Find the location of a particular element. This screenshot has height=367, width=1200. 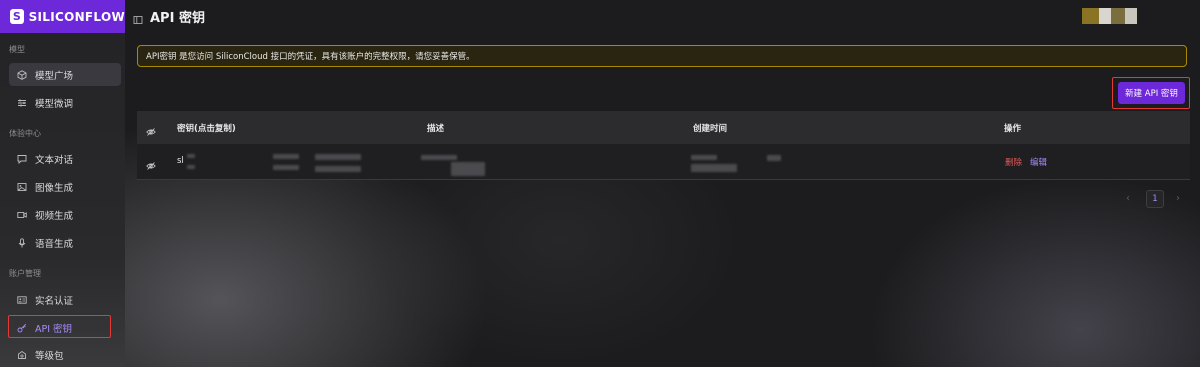

column-header-actions: 操作 is located at coordinates (1013, 129).